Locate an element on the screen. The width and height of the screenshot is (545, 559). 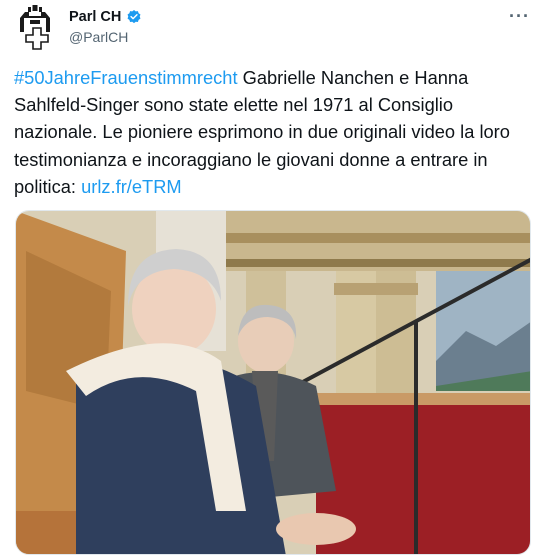
hashtag-link: #50JahreFrauenstimmrecht is located at coordinates (126, 77).